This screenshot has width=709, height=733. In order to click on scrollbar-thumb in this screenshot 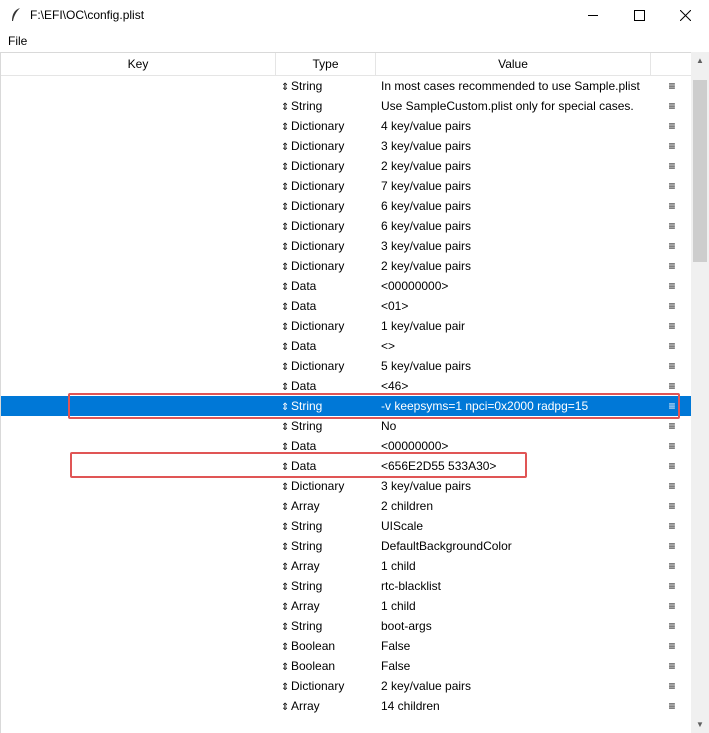, I will do `click(700, 171)`.